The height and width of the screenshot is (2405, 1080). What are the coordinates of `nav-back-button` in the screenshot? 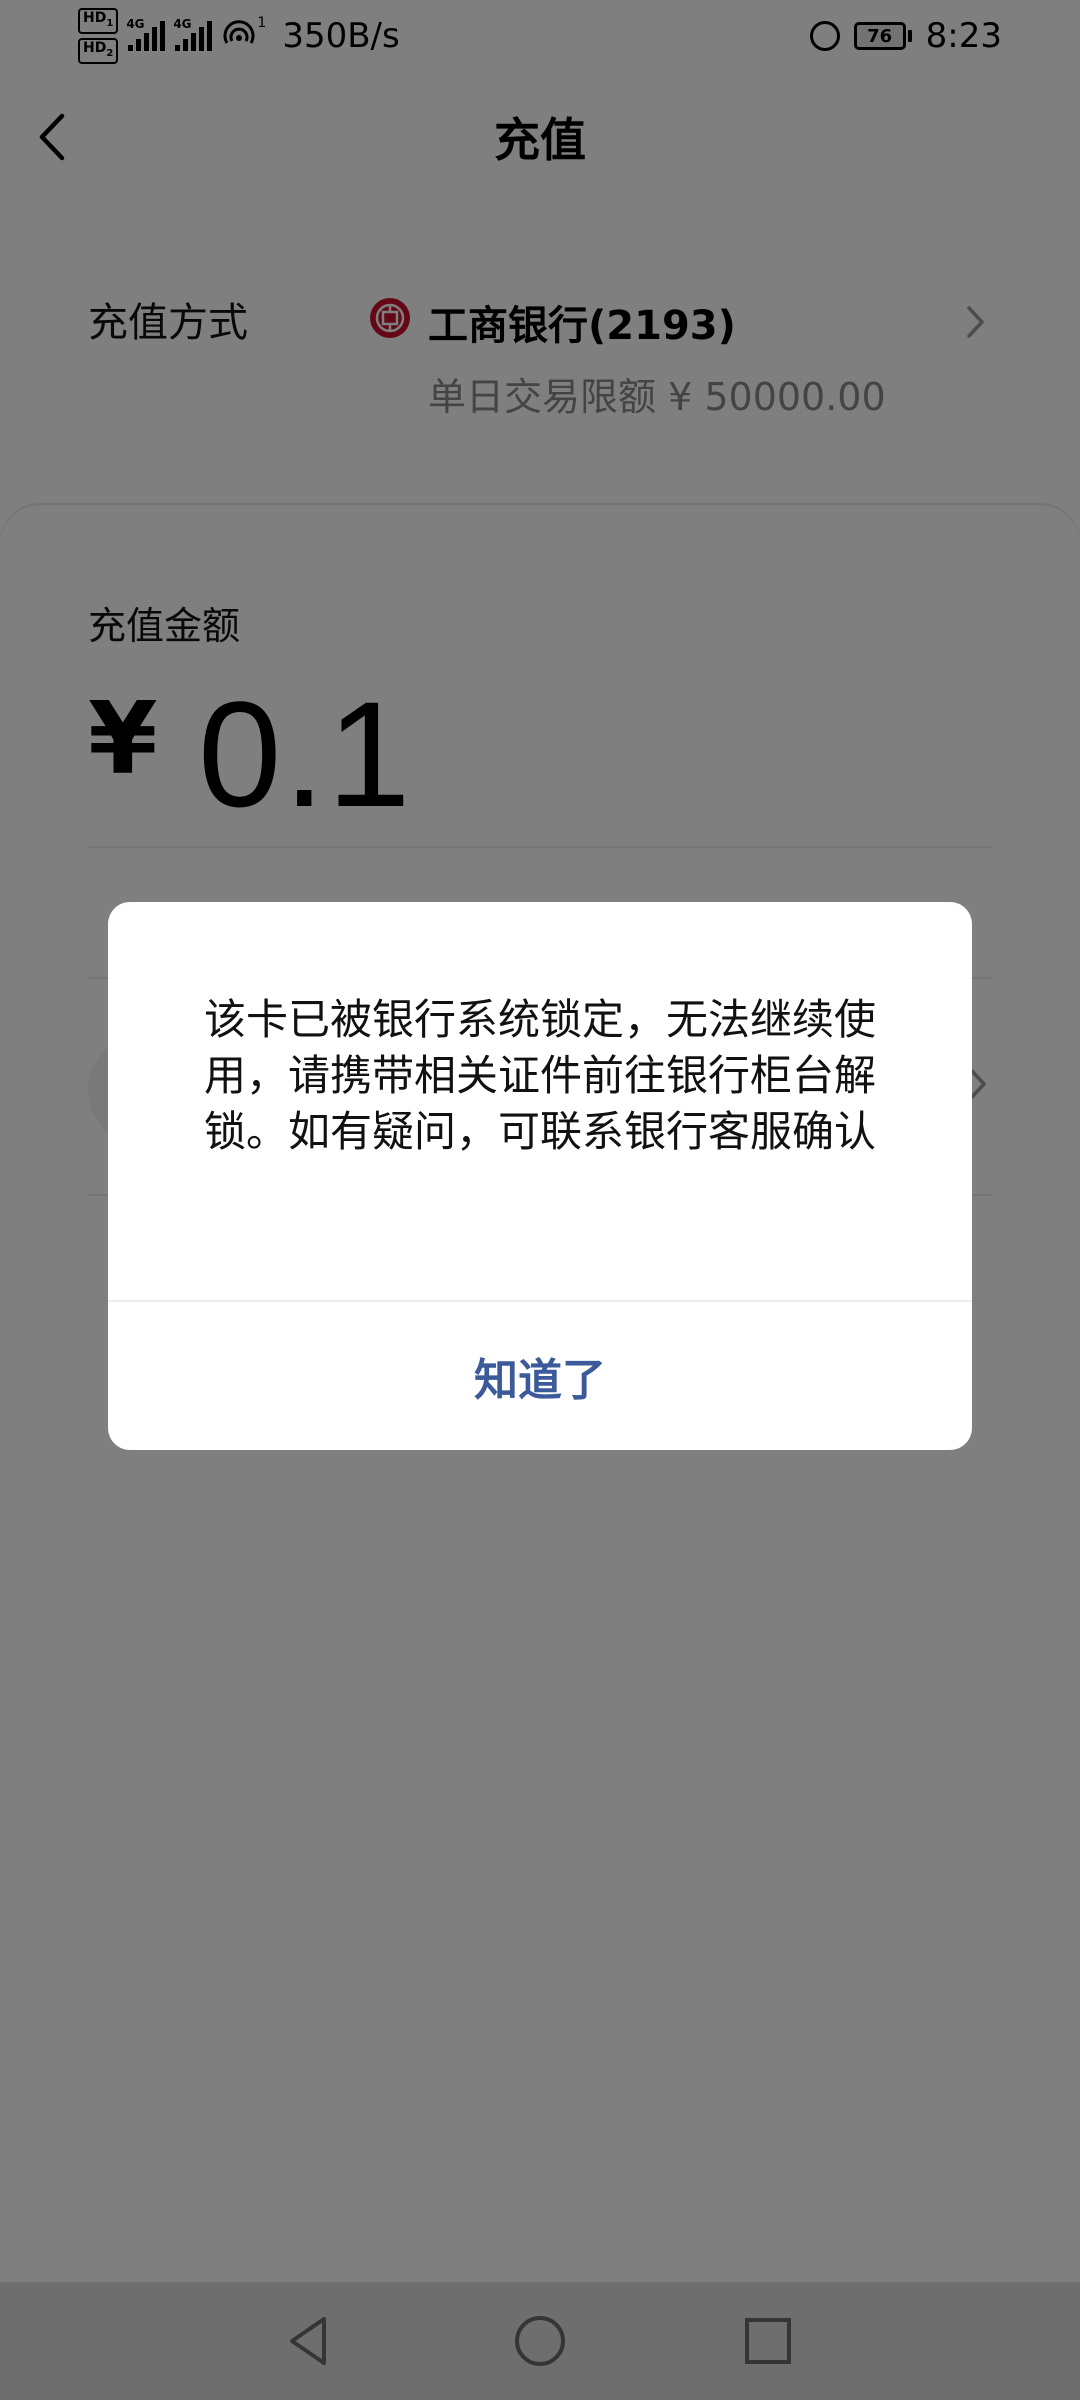 It's located at (308, 2341).